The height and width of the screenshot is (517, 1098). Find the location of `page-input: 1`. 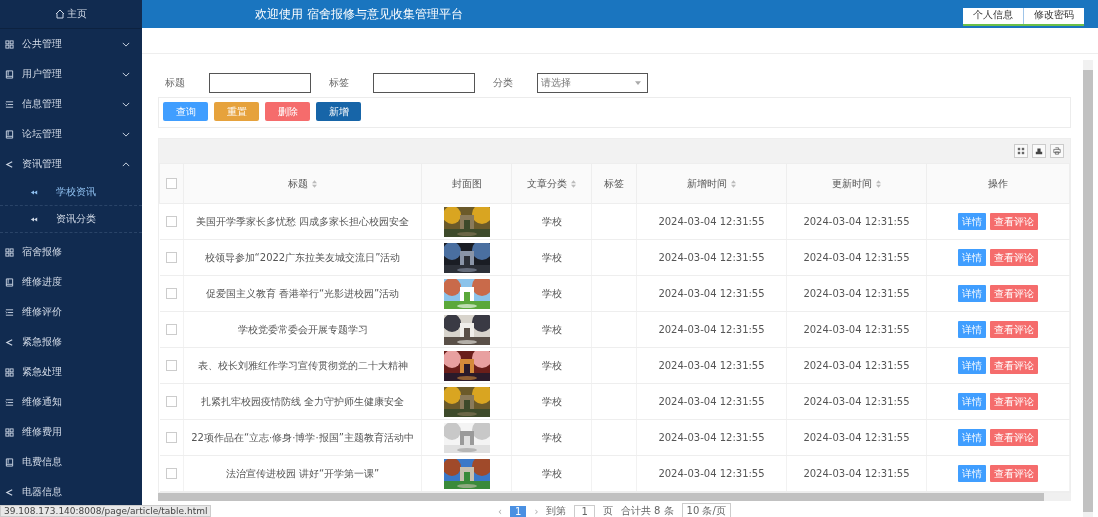

page-input: 1 is located at coordinates (584, 510).